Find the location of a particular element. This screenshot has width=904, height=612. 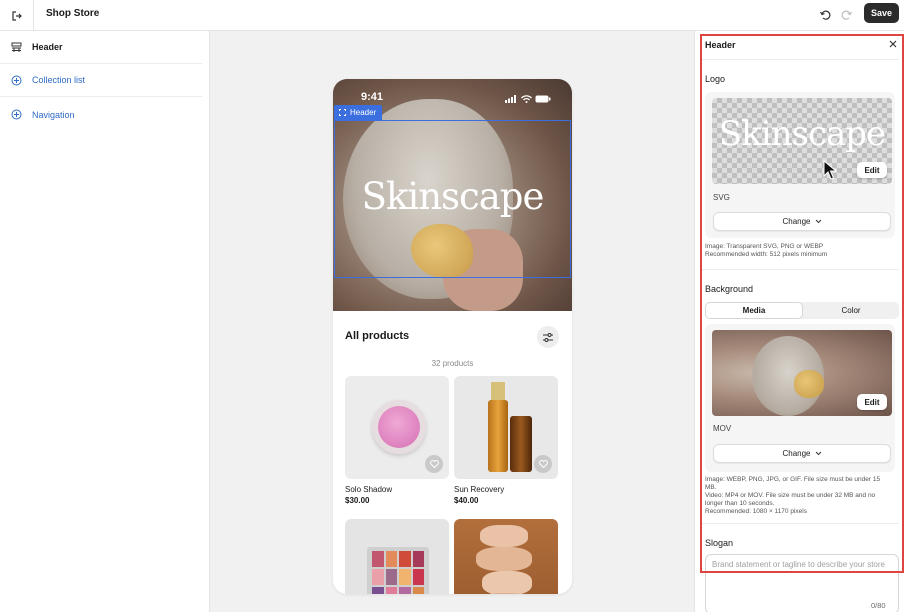

background-picker: Edit MOV Change is located at coordinates (800, 398).